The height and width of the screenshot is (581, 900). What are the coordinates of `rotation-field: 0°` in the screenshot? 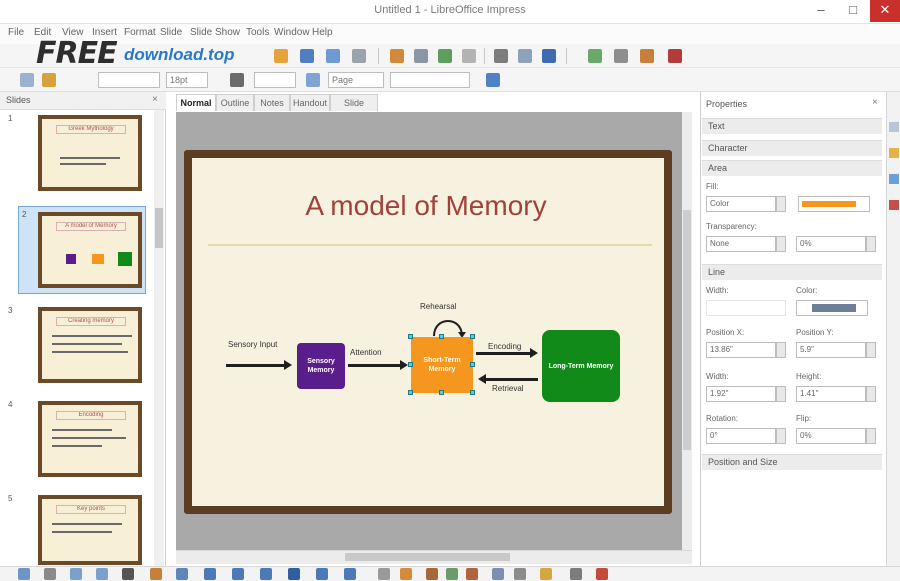 It's located at (741, 436).